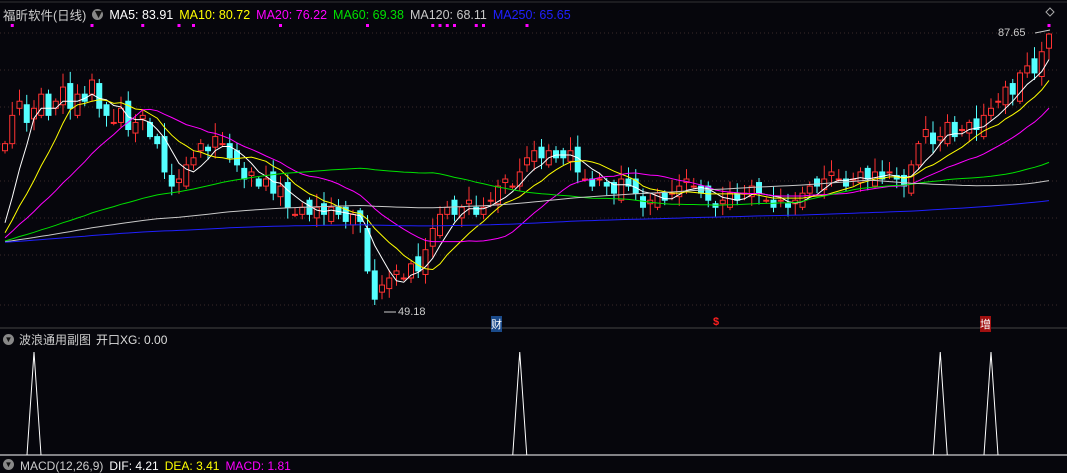 The height and width of the screenshot is (473, 1067). I want to click on subchart-value: 开口XG: 0.00, so click(132, 340).